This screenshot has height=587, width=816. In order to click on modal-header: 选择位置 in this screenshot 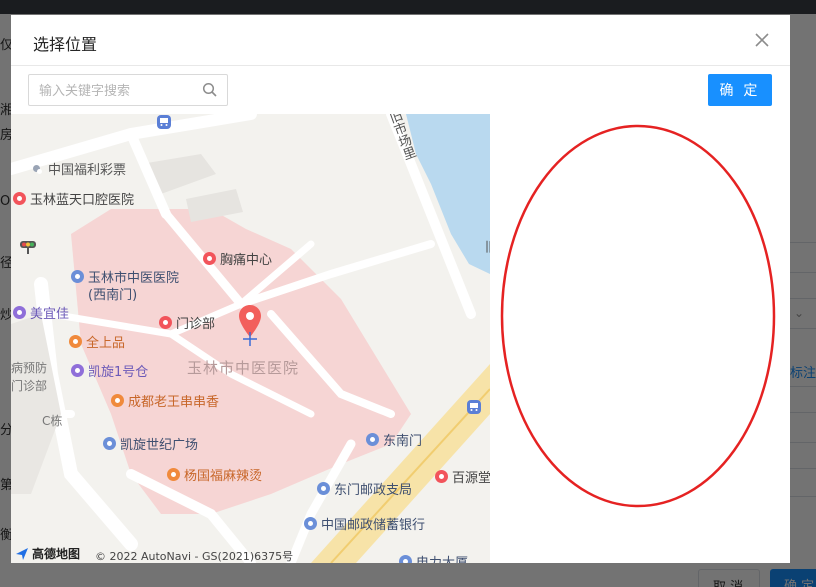, I will do `click(400, 40)`.